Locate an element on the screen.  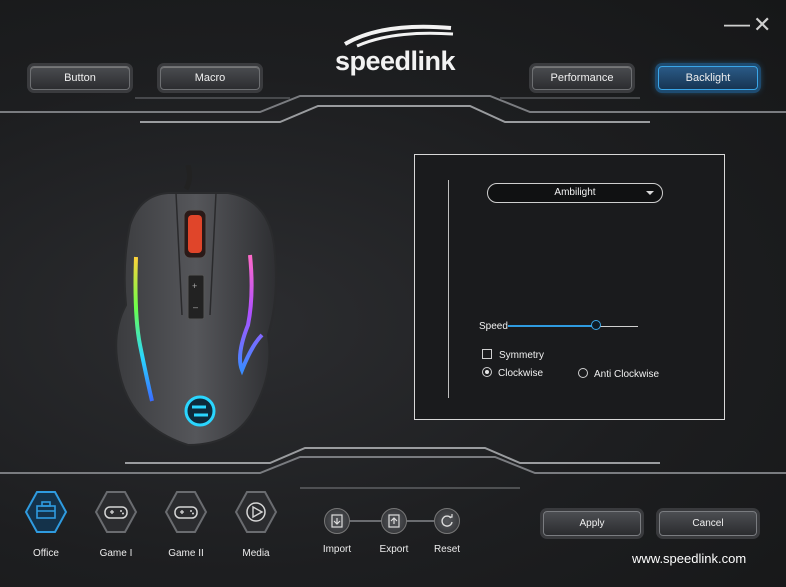
radio-anti-clockwise: Anti Clockwise is located at coordinates (618, 374).